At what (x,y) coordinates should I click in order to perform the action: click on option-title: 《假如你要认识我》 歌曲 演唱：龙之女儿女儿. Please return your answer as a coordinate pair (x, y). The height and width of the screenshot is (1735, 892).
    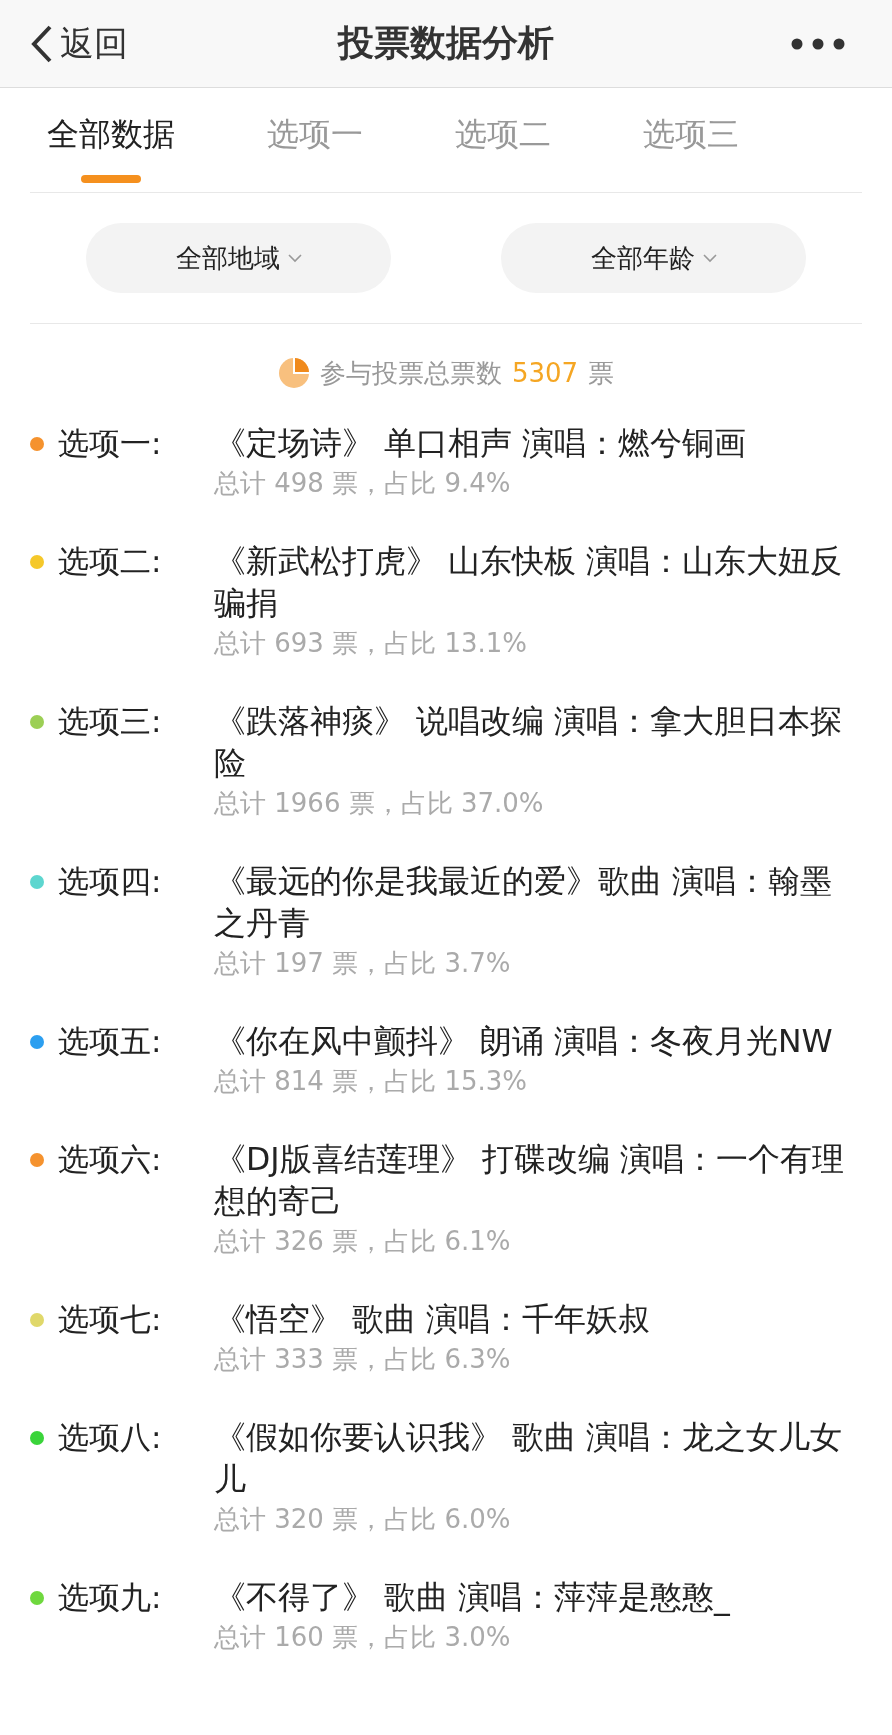
    Looking at the image, I should click on (529, 1458).